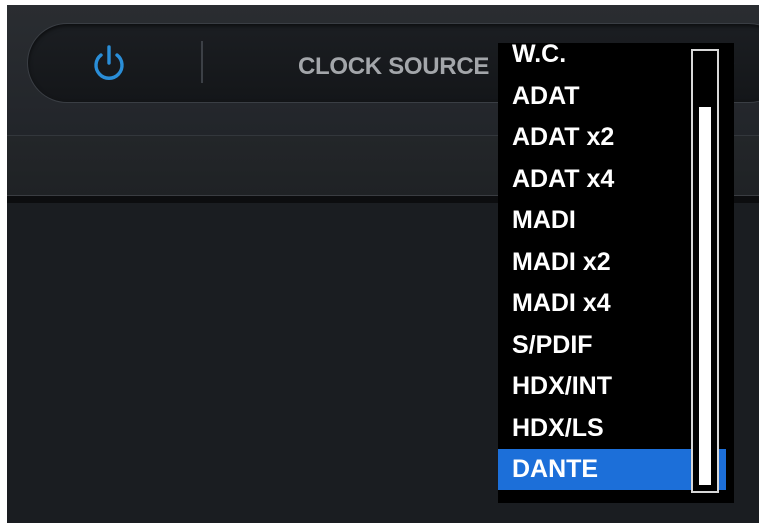 The width and height of the screenshot is (761, 527). I want to click on menu-scrollbar, so click(705, 271).